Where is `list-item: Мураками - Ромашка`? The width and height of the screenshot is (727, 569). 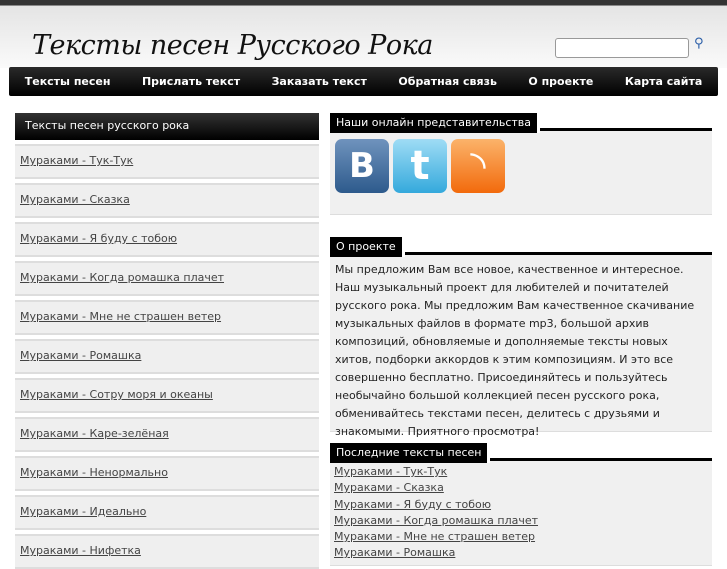
list-item: Мураками - Ромашка is located at coordinates (167, 356).